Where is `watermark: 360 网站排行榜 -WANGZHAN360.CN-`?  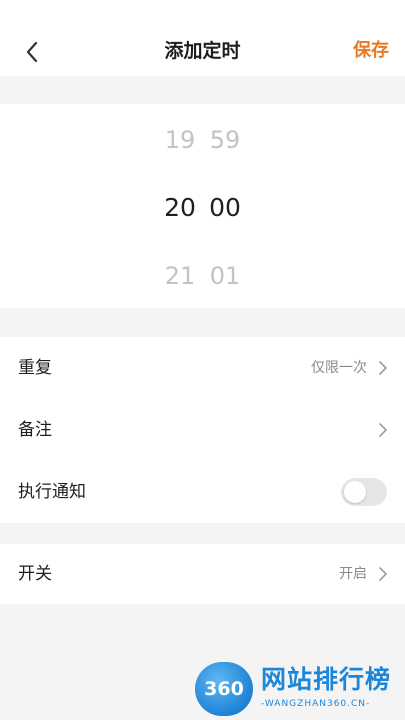
watermark: 360 网站排行榜 -WANGZHAN360.CN- is located at coordinates (297, 689).